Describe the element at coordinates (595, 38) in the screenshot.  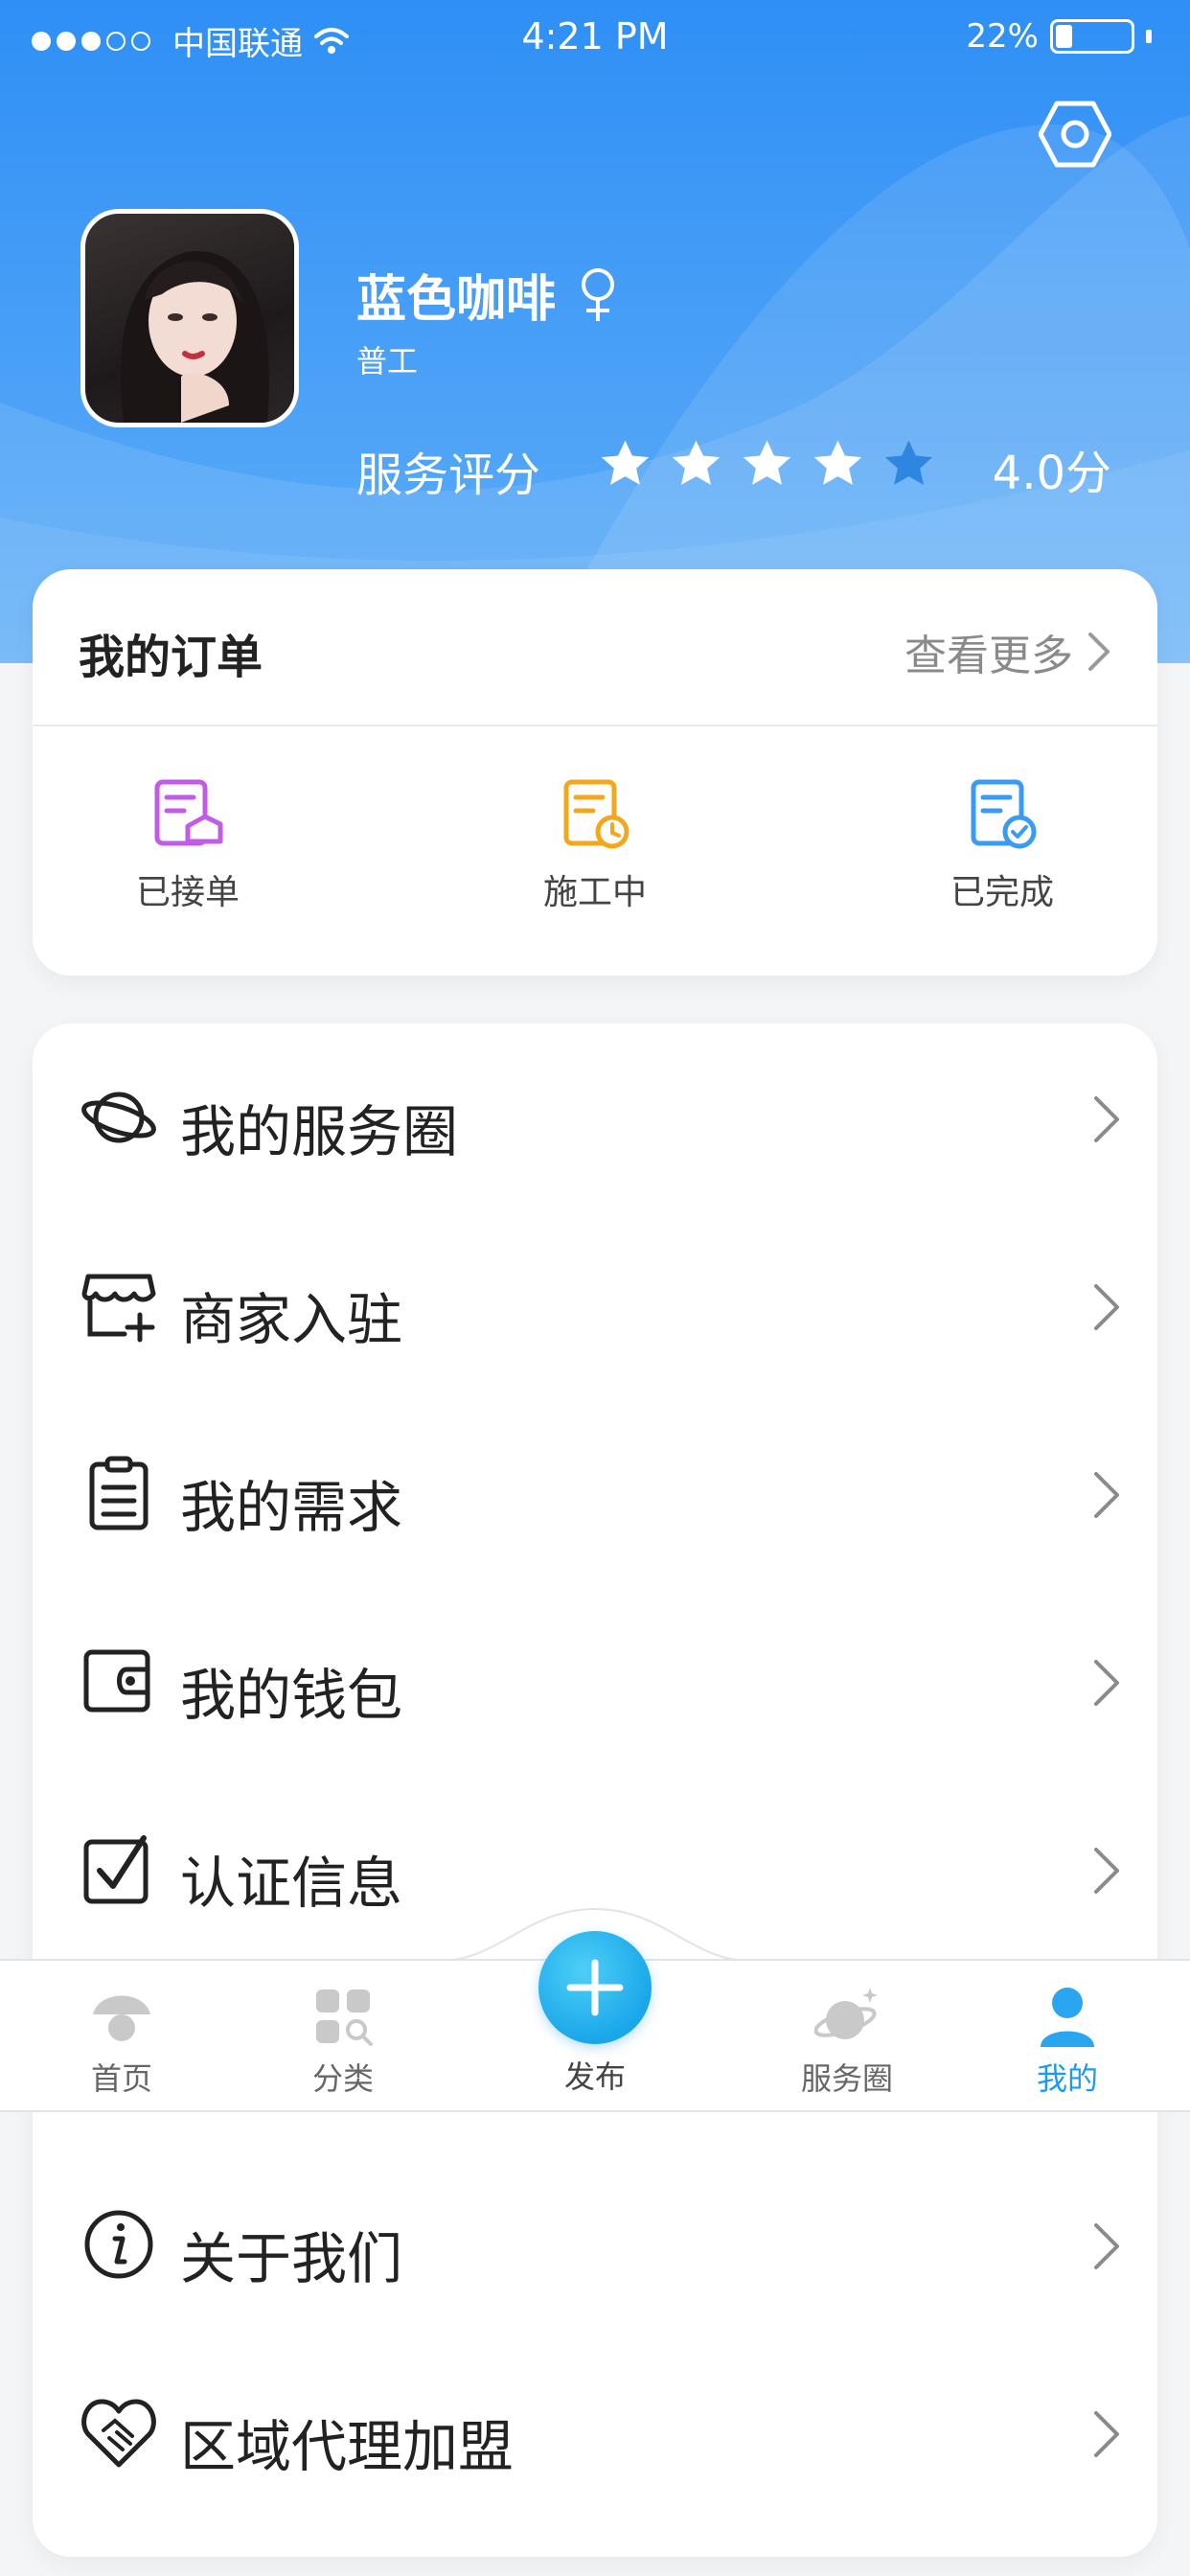
I see `status-bar: 中国联通 4:21 PM 22%` at that location.